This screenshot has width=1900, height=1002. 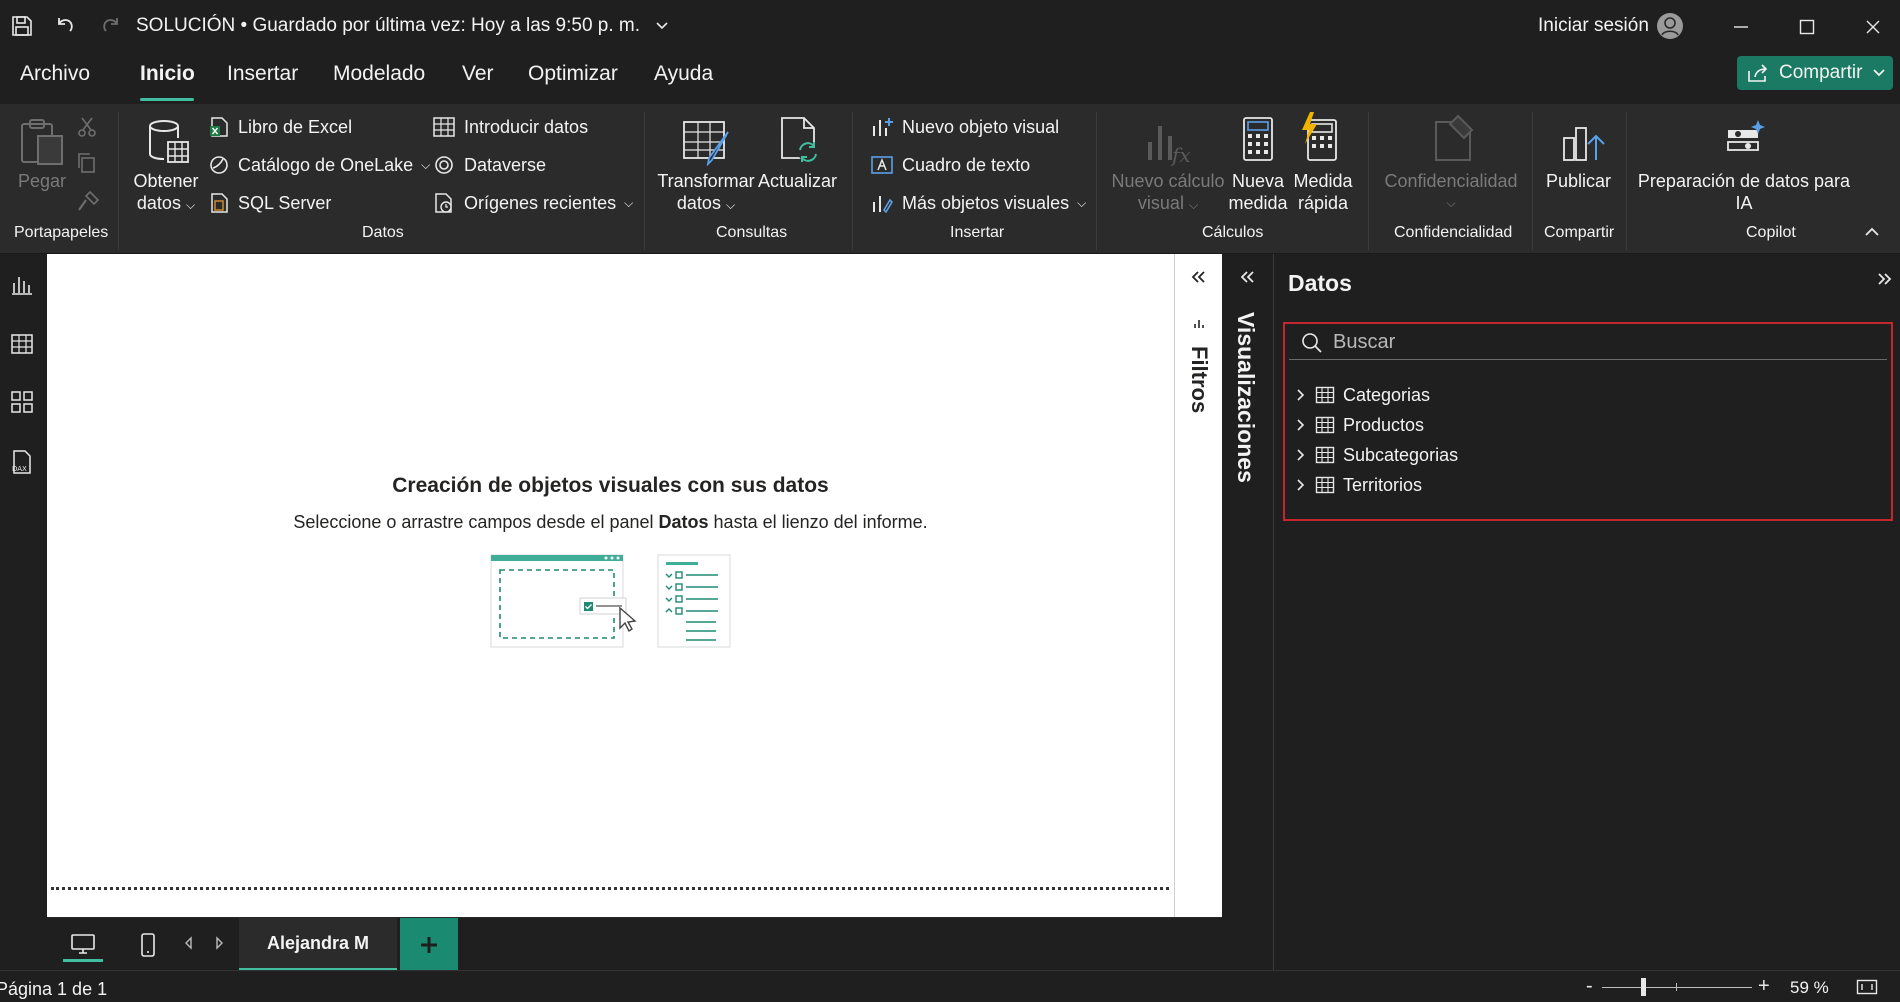 I want to click on next-page-icon, so click(x=220, y=943).